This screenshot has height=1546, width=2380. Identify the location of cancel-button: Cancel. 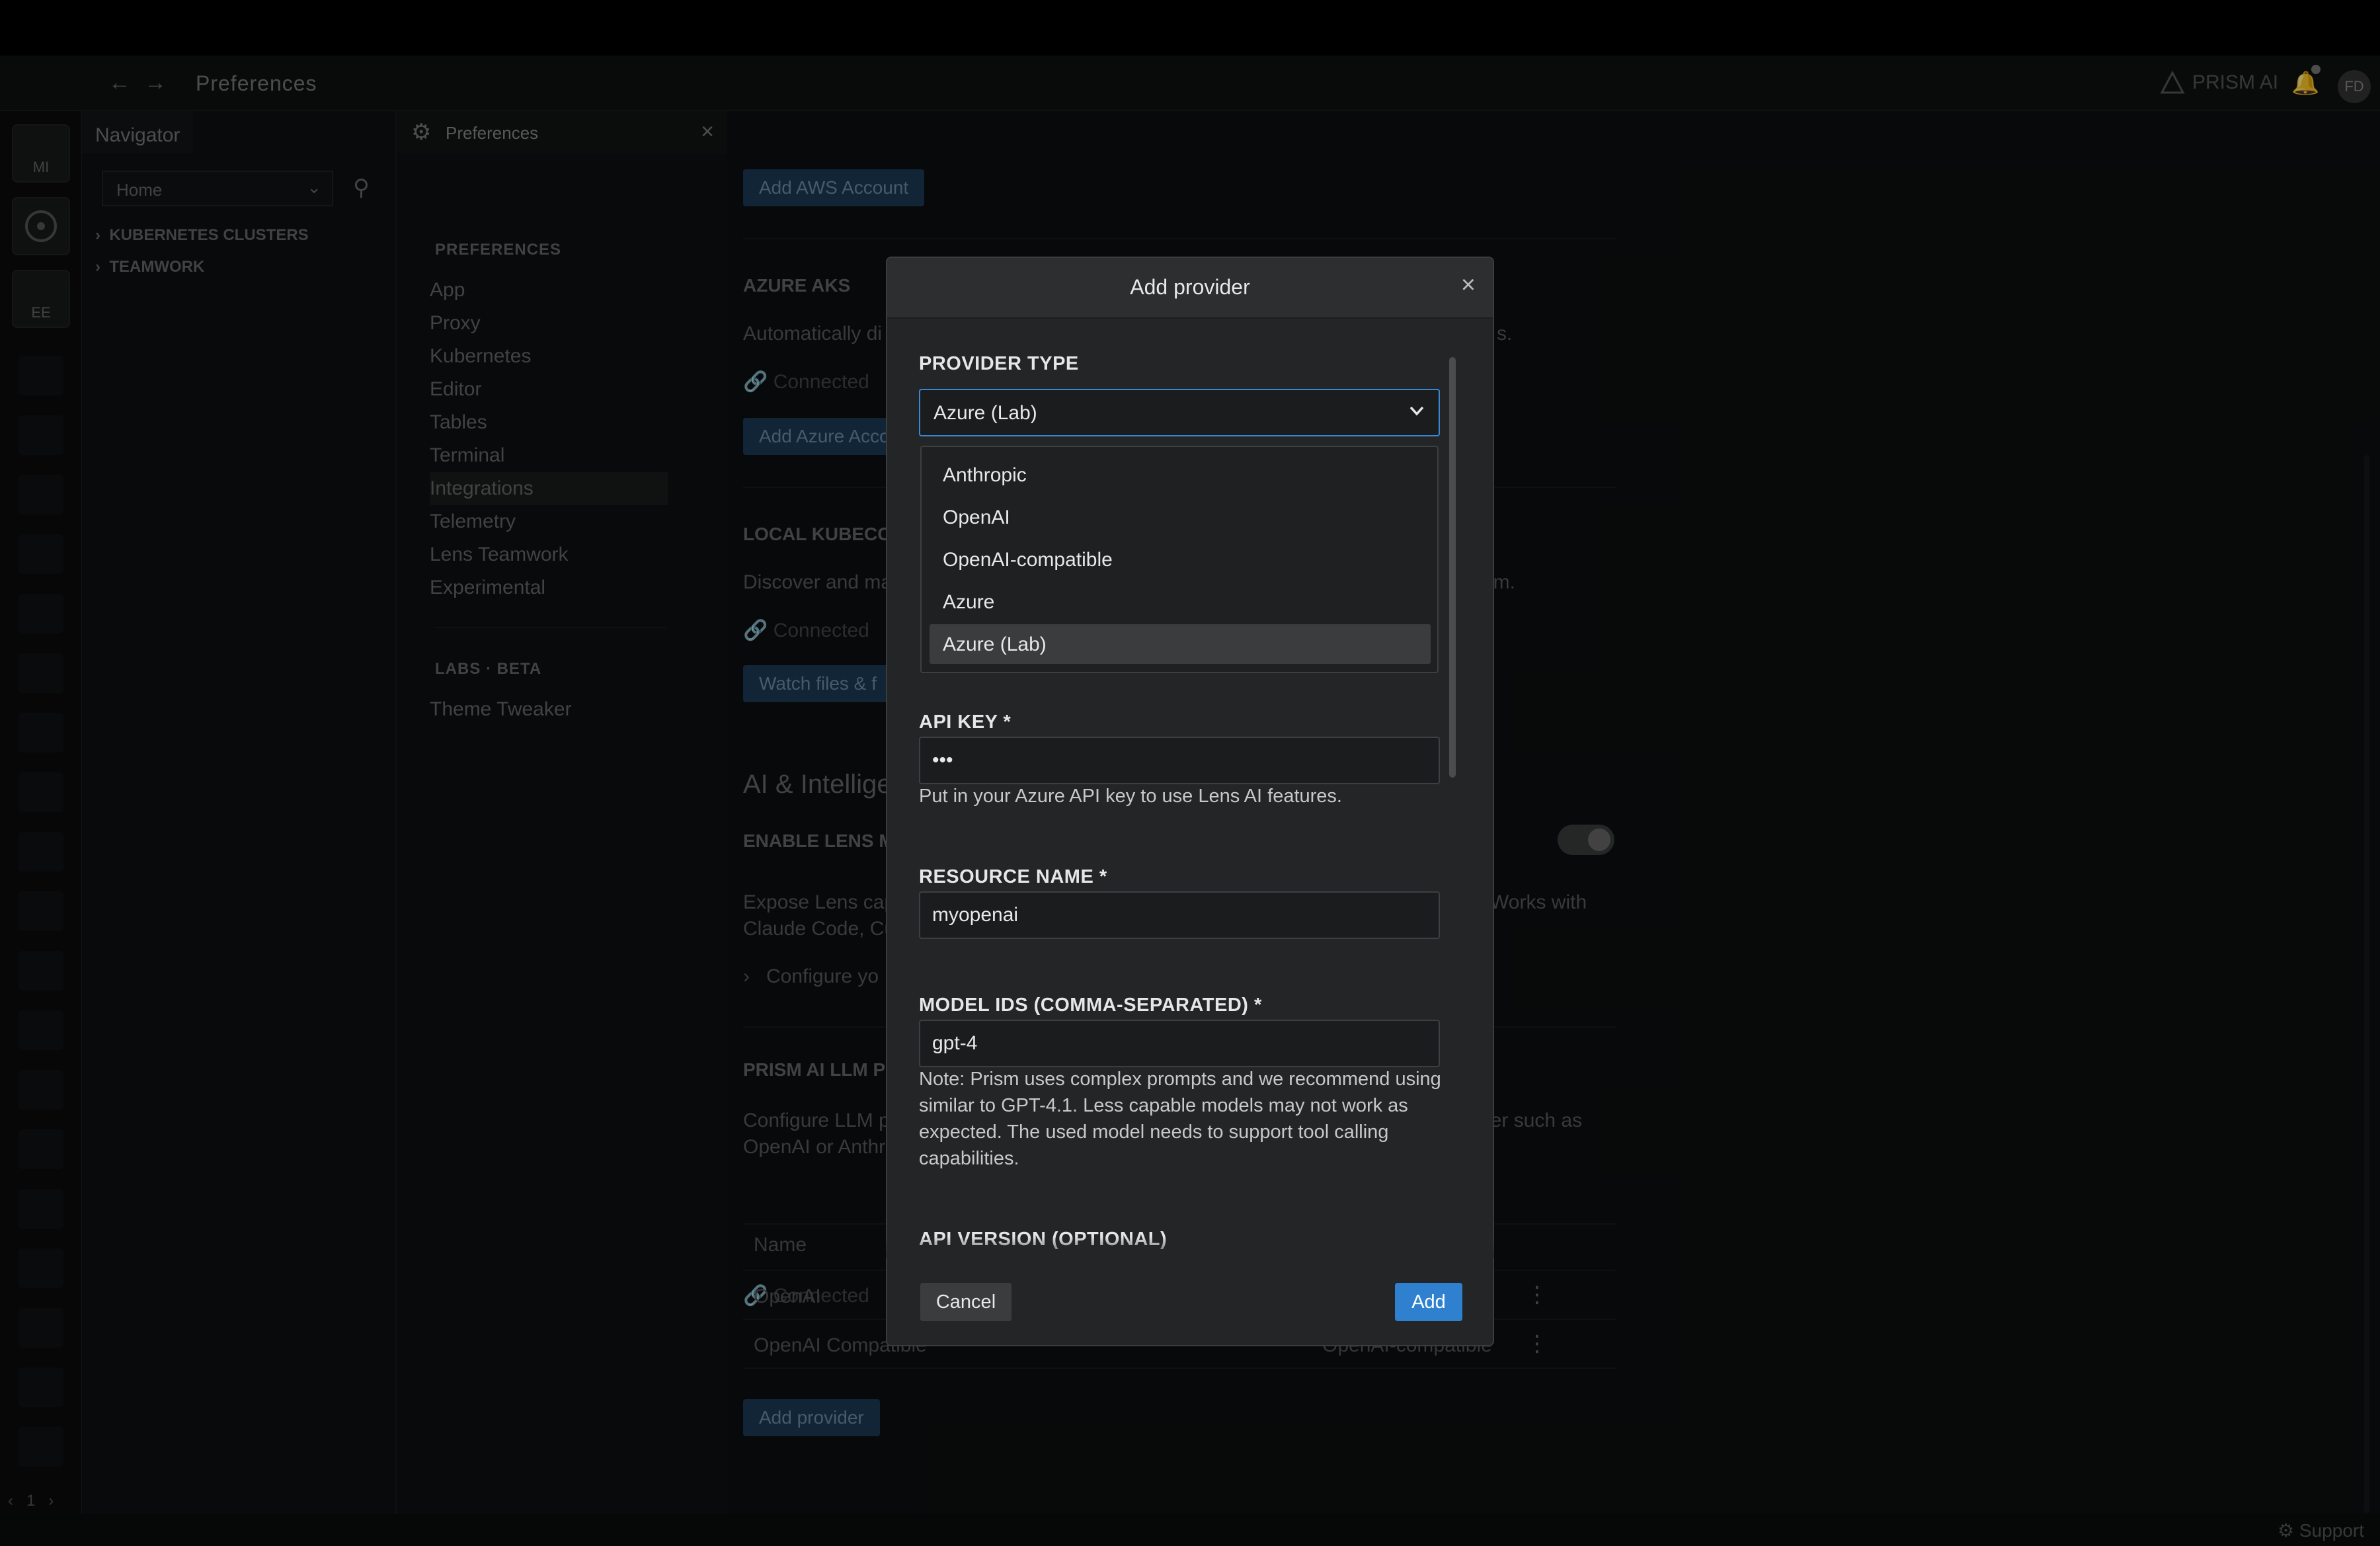
(966, 1302).